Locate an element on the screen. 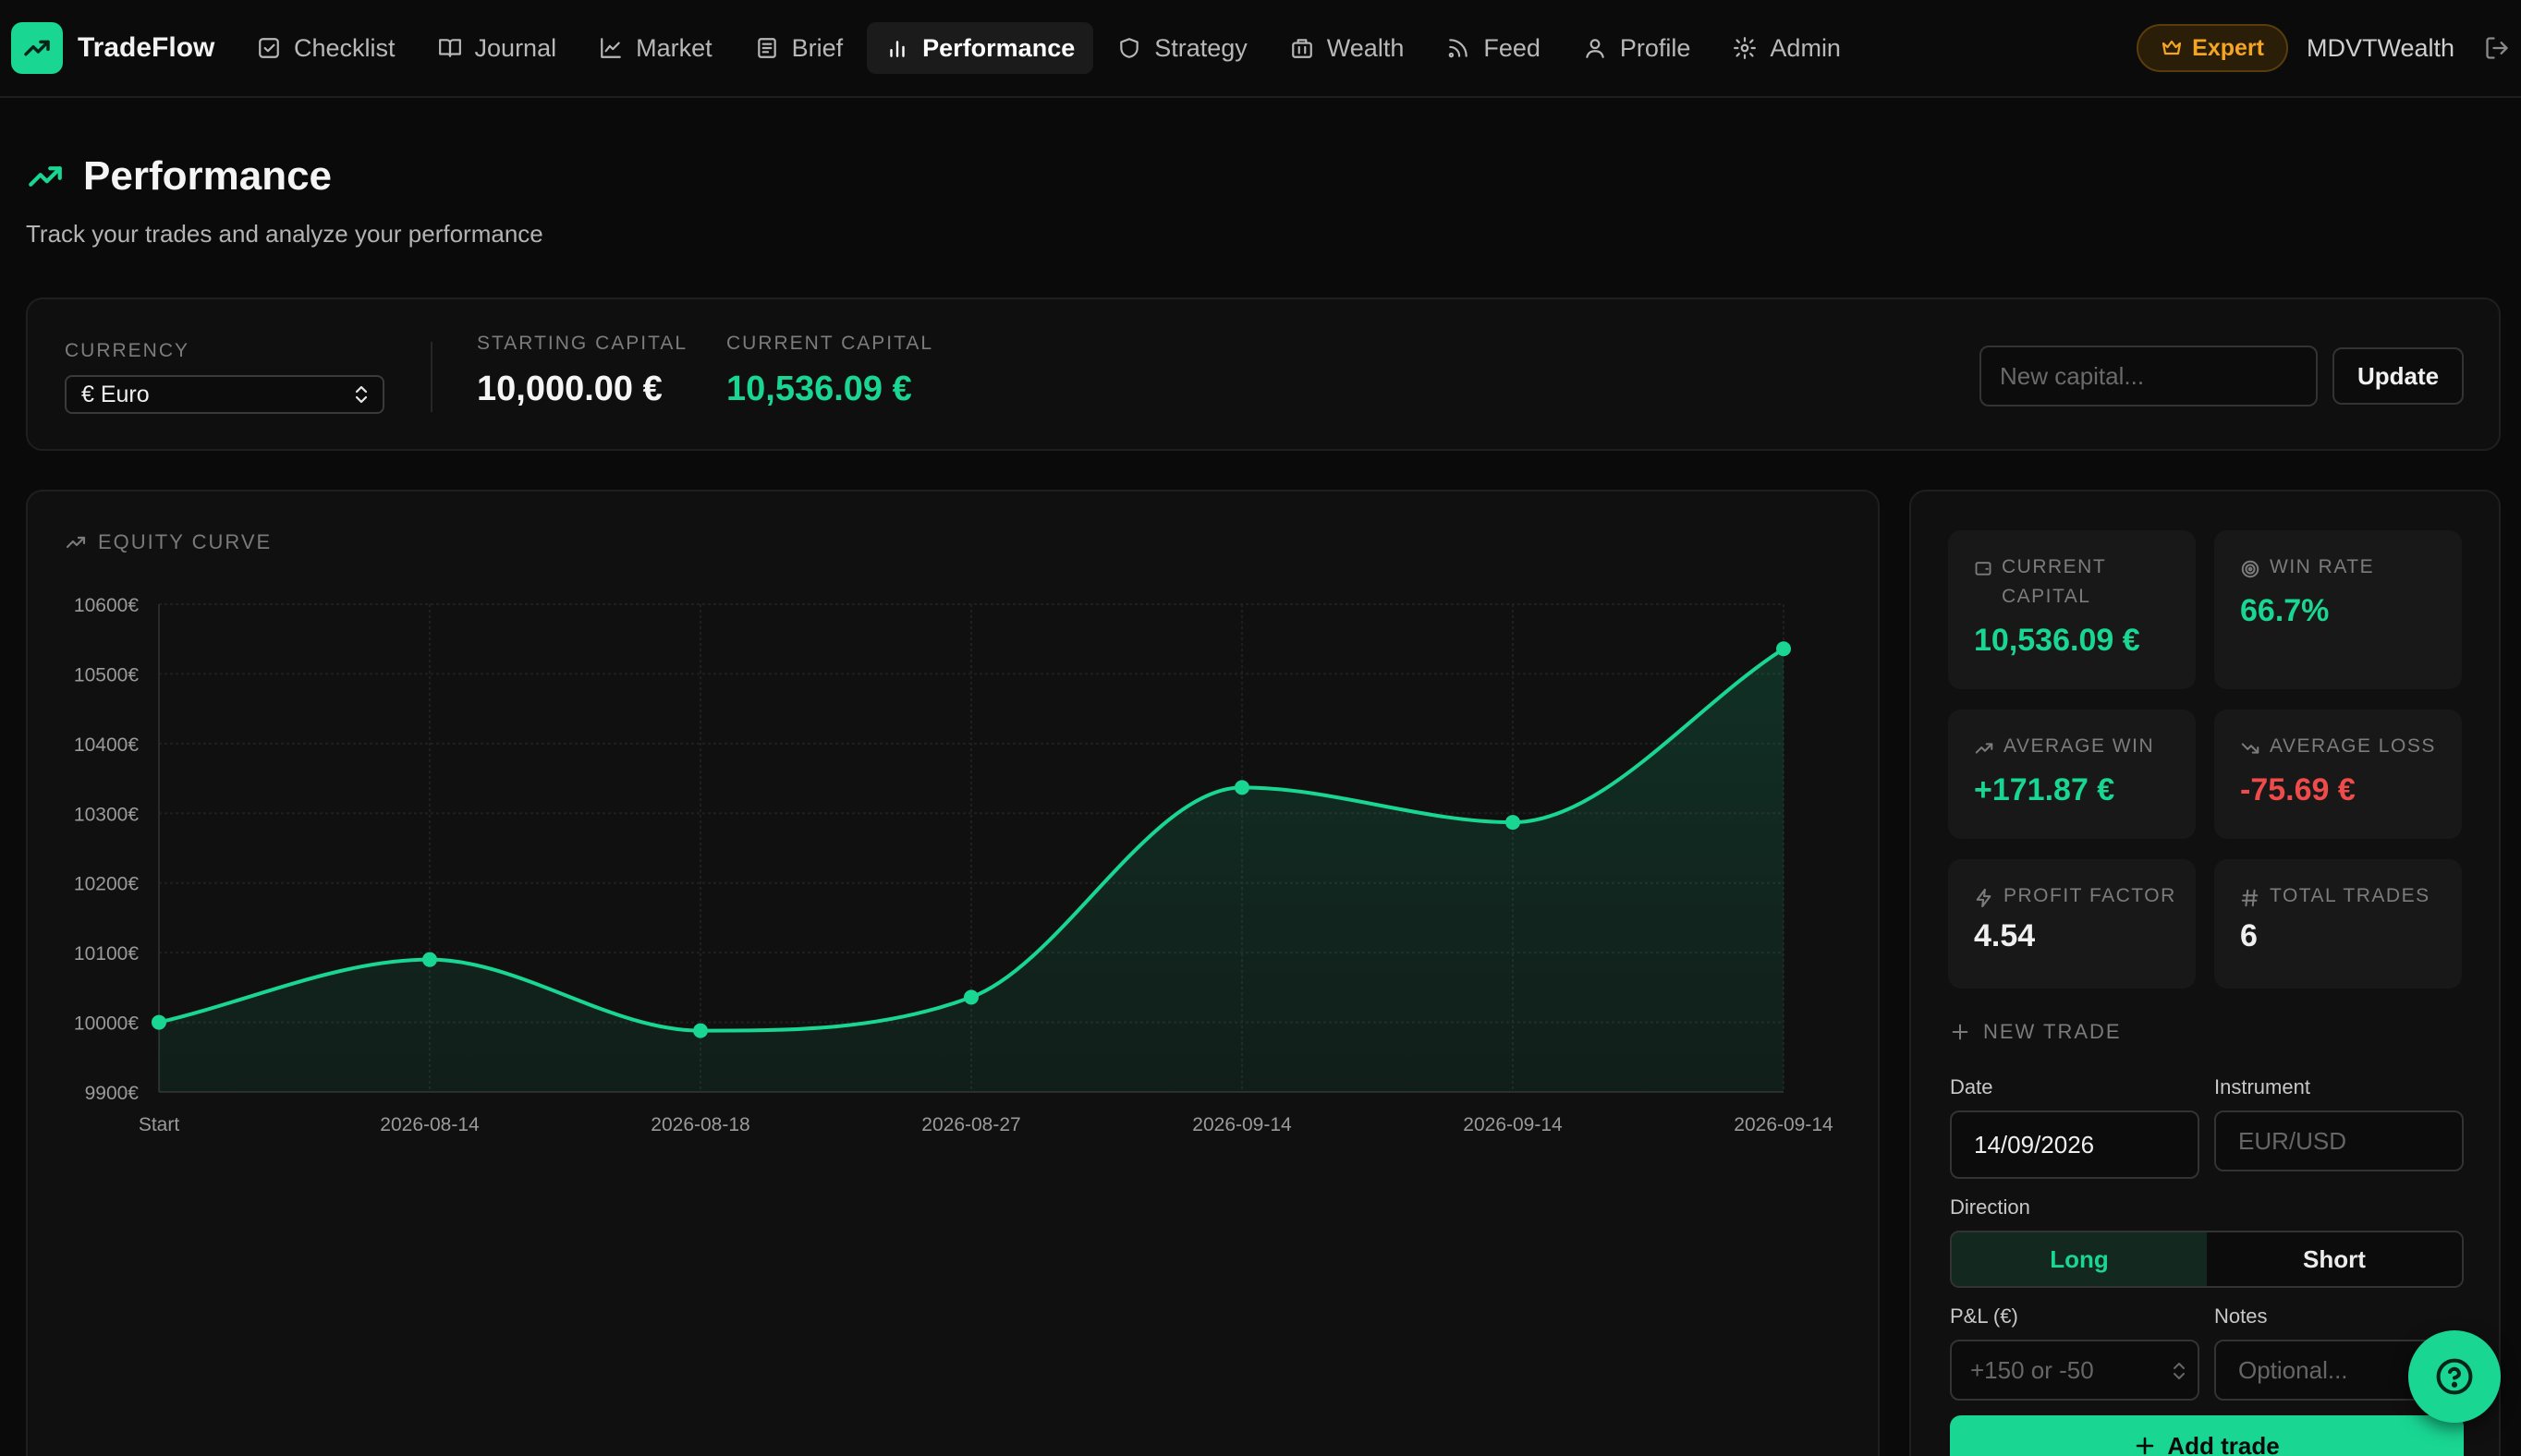  current-capital: CURRENT CAPITAL 10,536.09 € is located at coordinates (829, 371).